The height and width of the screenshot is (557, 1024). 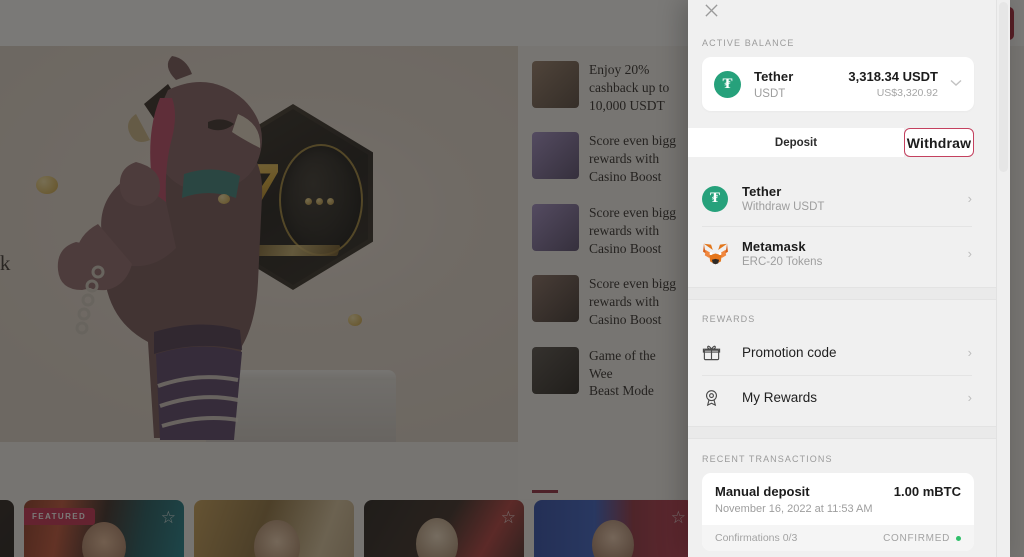 I want to click on recent-transactions-label: Recent transactions, so click(x=767, y=459).